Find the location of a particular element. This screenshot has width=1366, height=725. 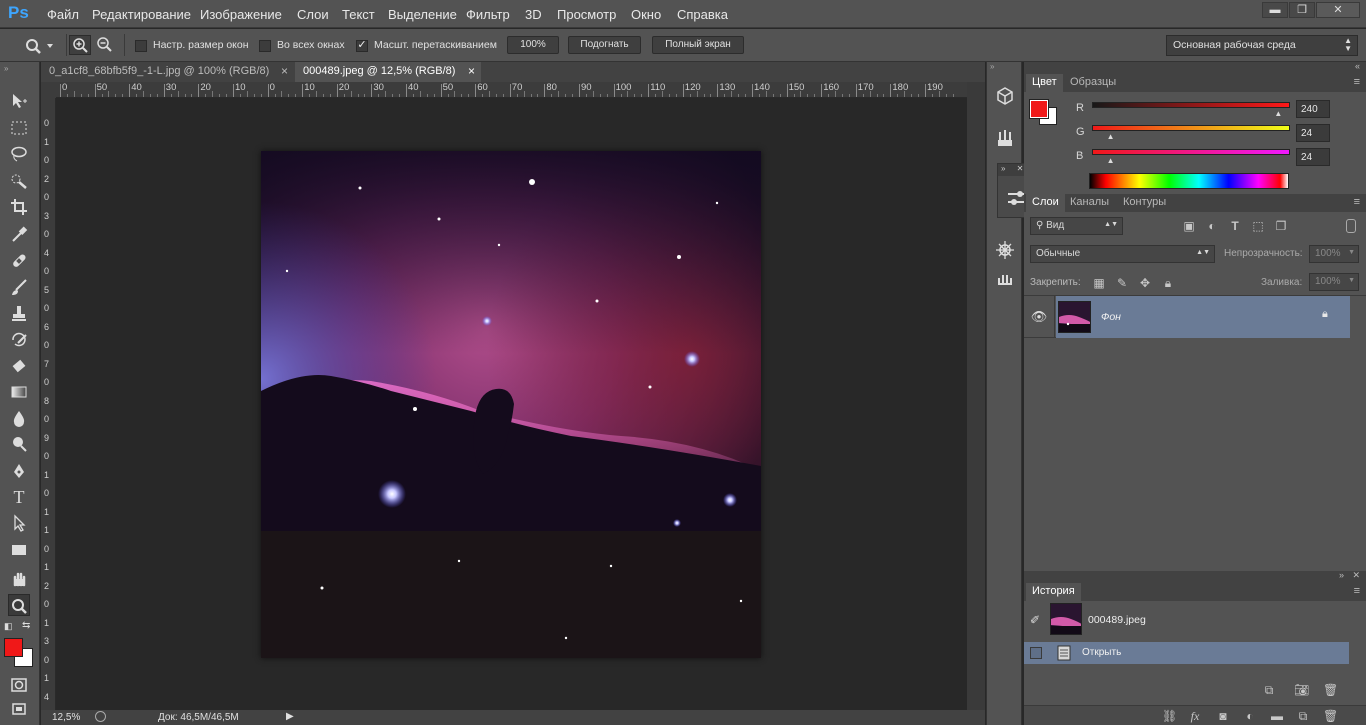

clone-stamp-tool is located at coordinates (19, 313).